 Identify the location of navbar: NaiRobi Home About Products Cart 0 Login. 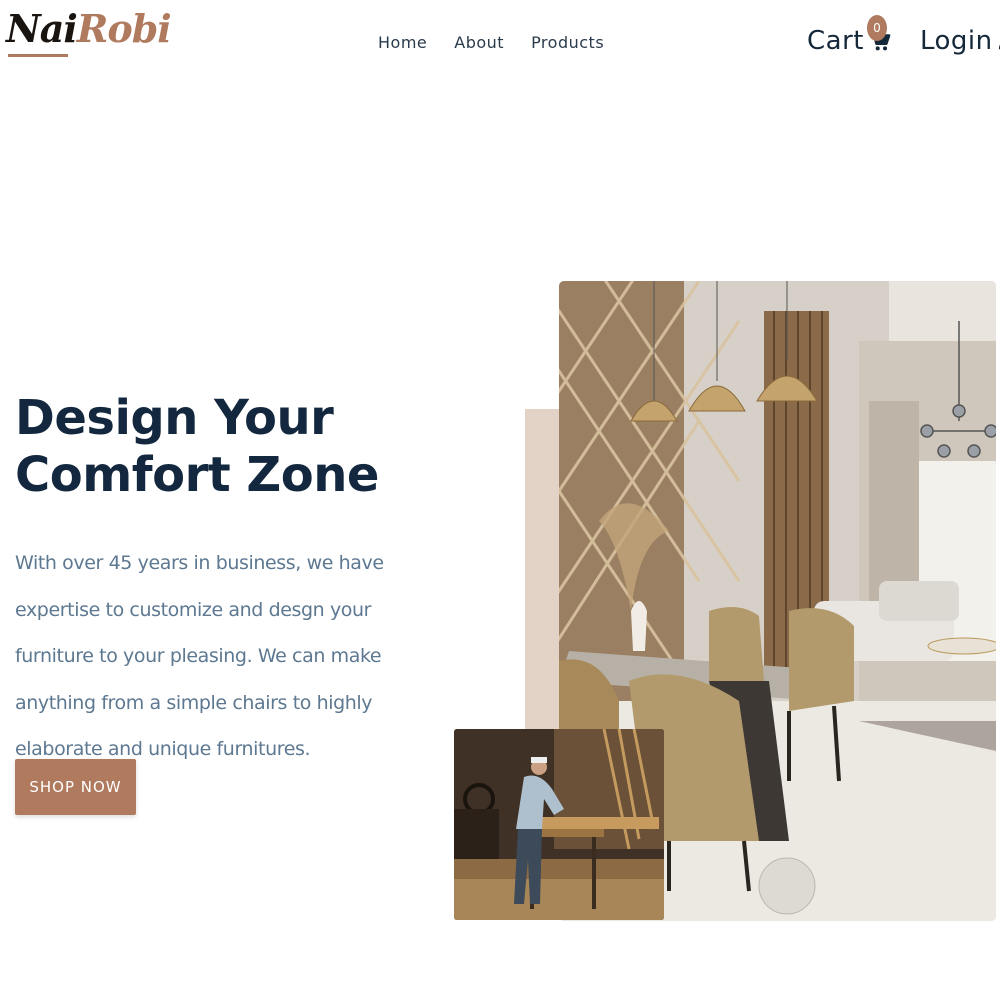
(500, 43).